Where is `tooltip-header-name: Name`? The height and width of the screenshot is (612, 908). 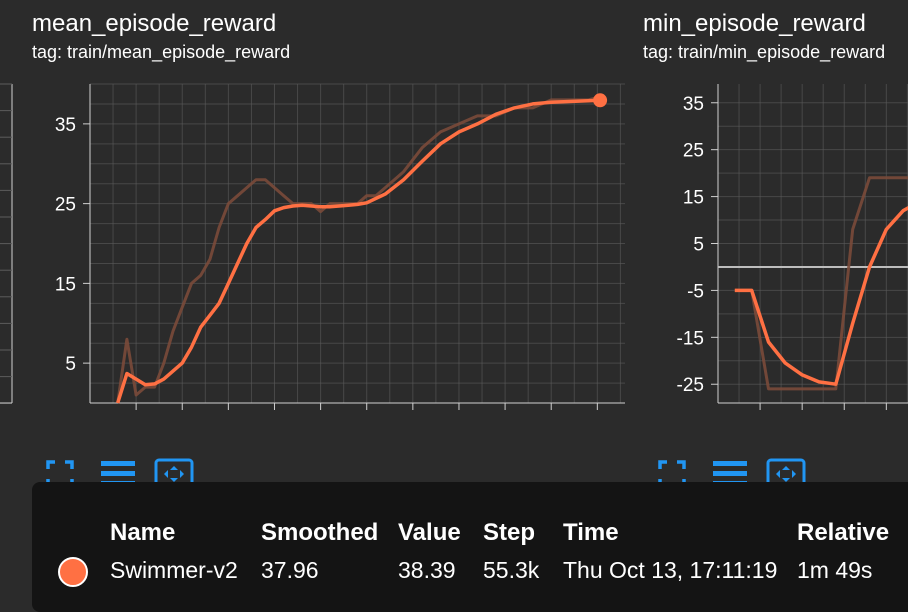 tooltip-header-name: Name is located at coordinates (143, 532).